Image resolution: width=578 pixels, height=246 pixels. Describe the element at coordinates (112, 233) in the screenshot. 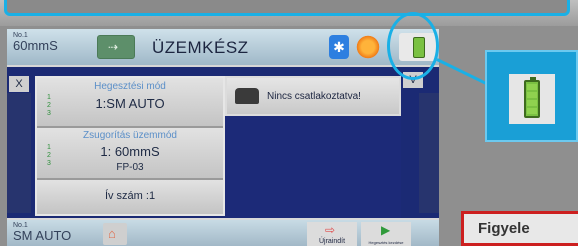

I see `home-icon: ⌂` at that location.